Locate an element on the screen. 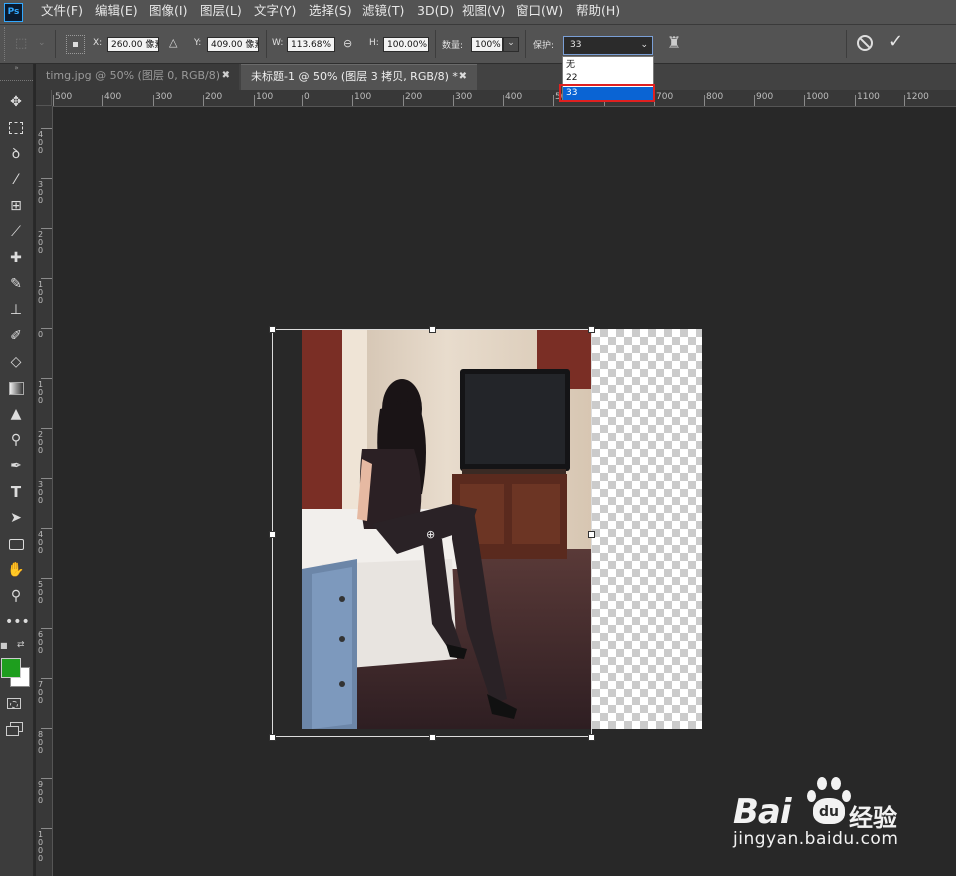  protect-select-value: 33 is located at coordinates (576, 45).